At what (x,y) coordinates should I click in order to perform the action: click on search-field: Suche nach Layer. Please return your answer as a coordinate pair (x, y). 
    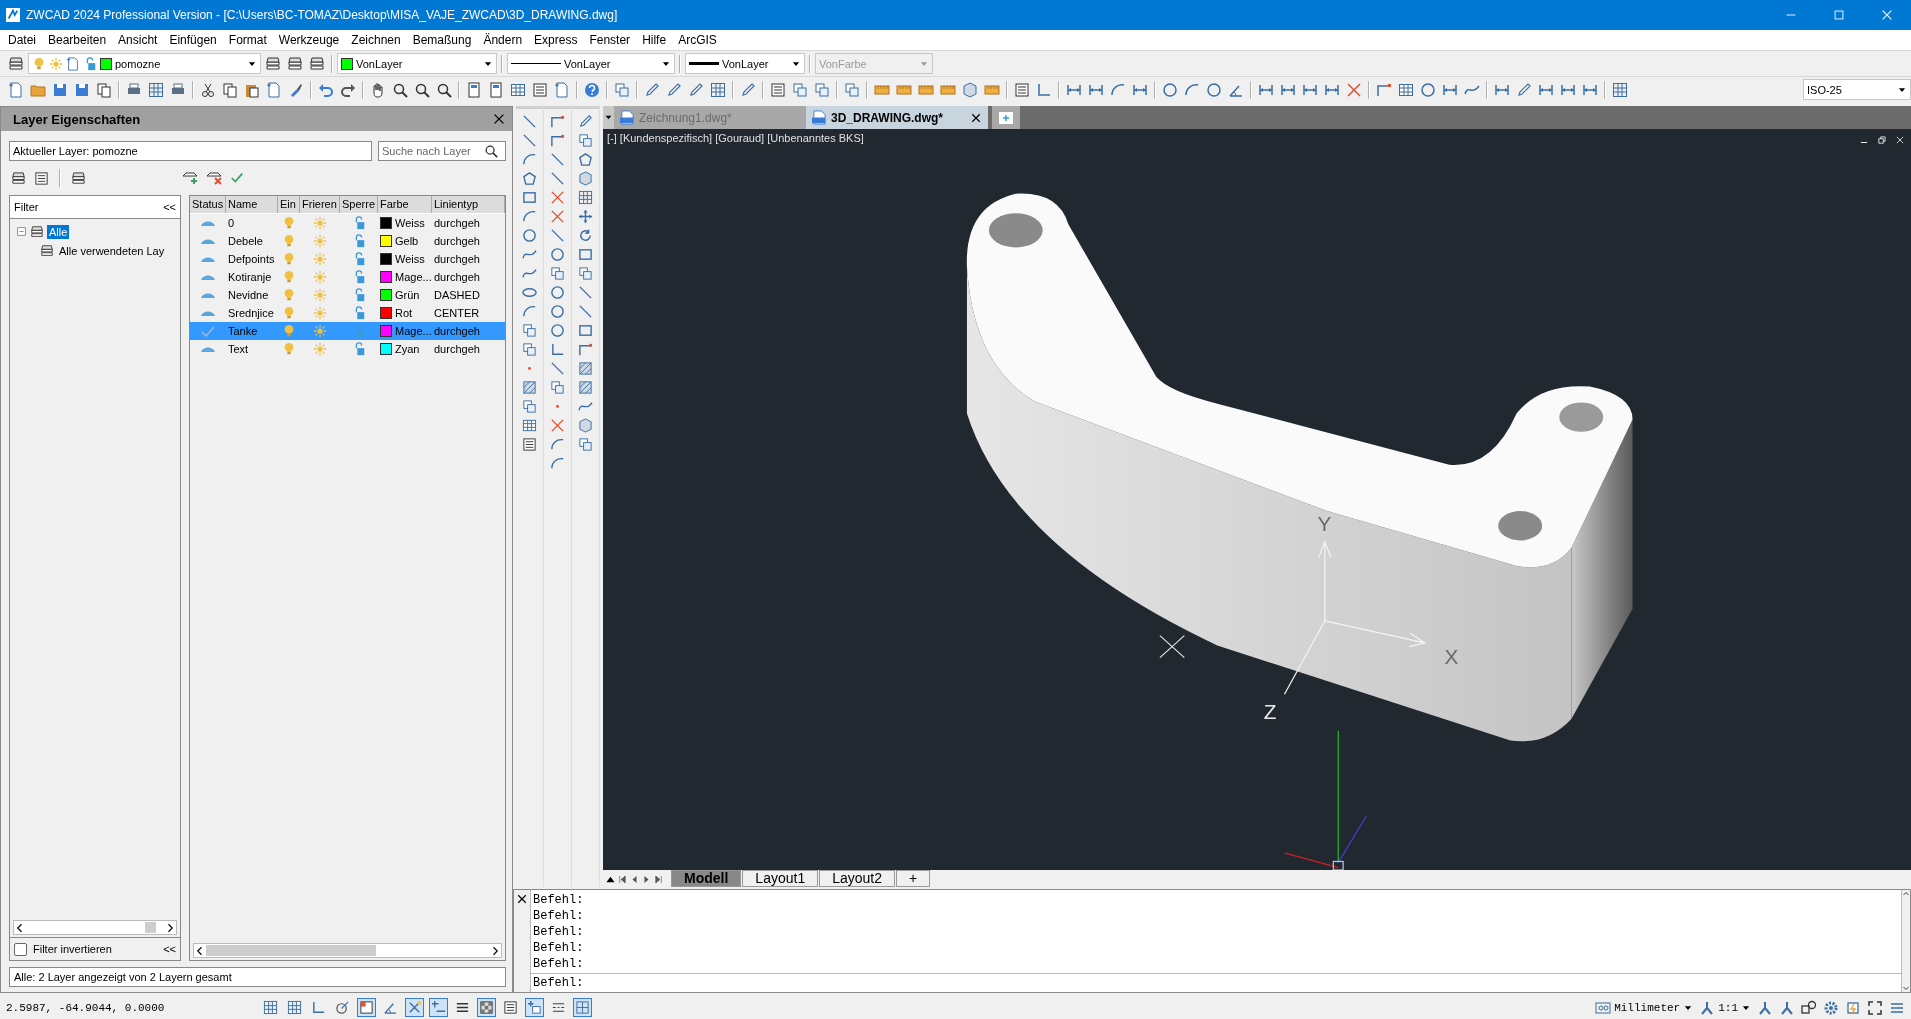
    Looking at the image, I should click on (442, 151).